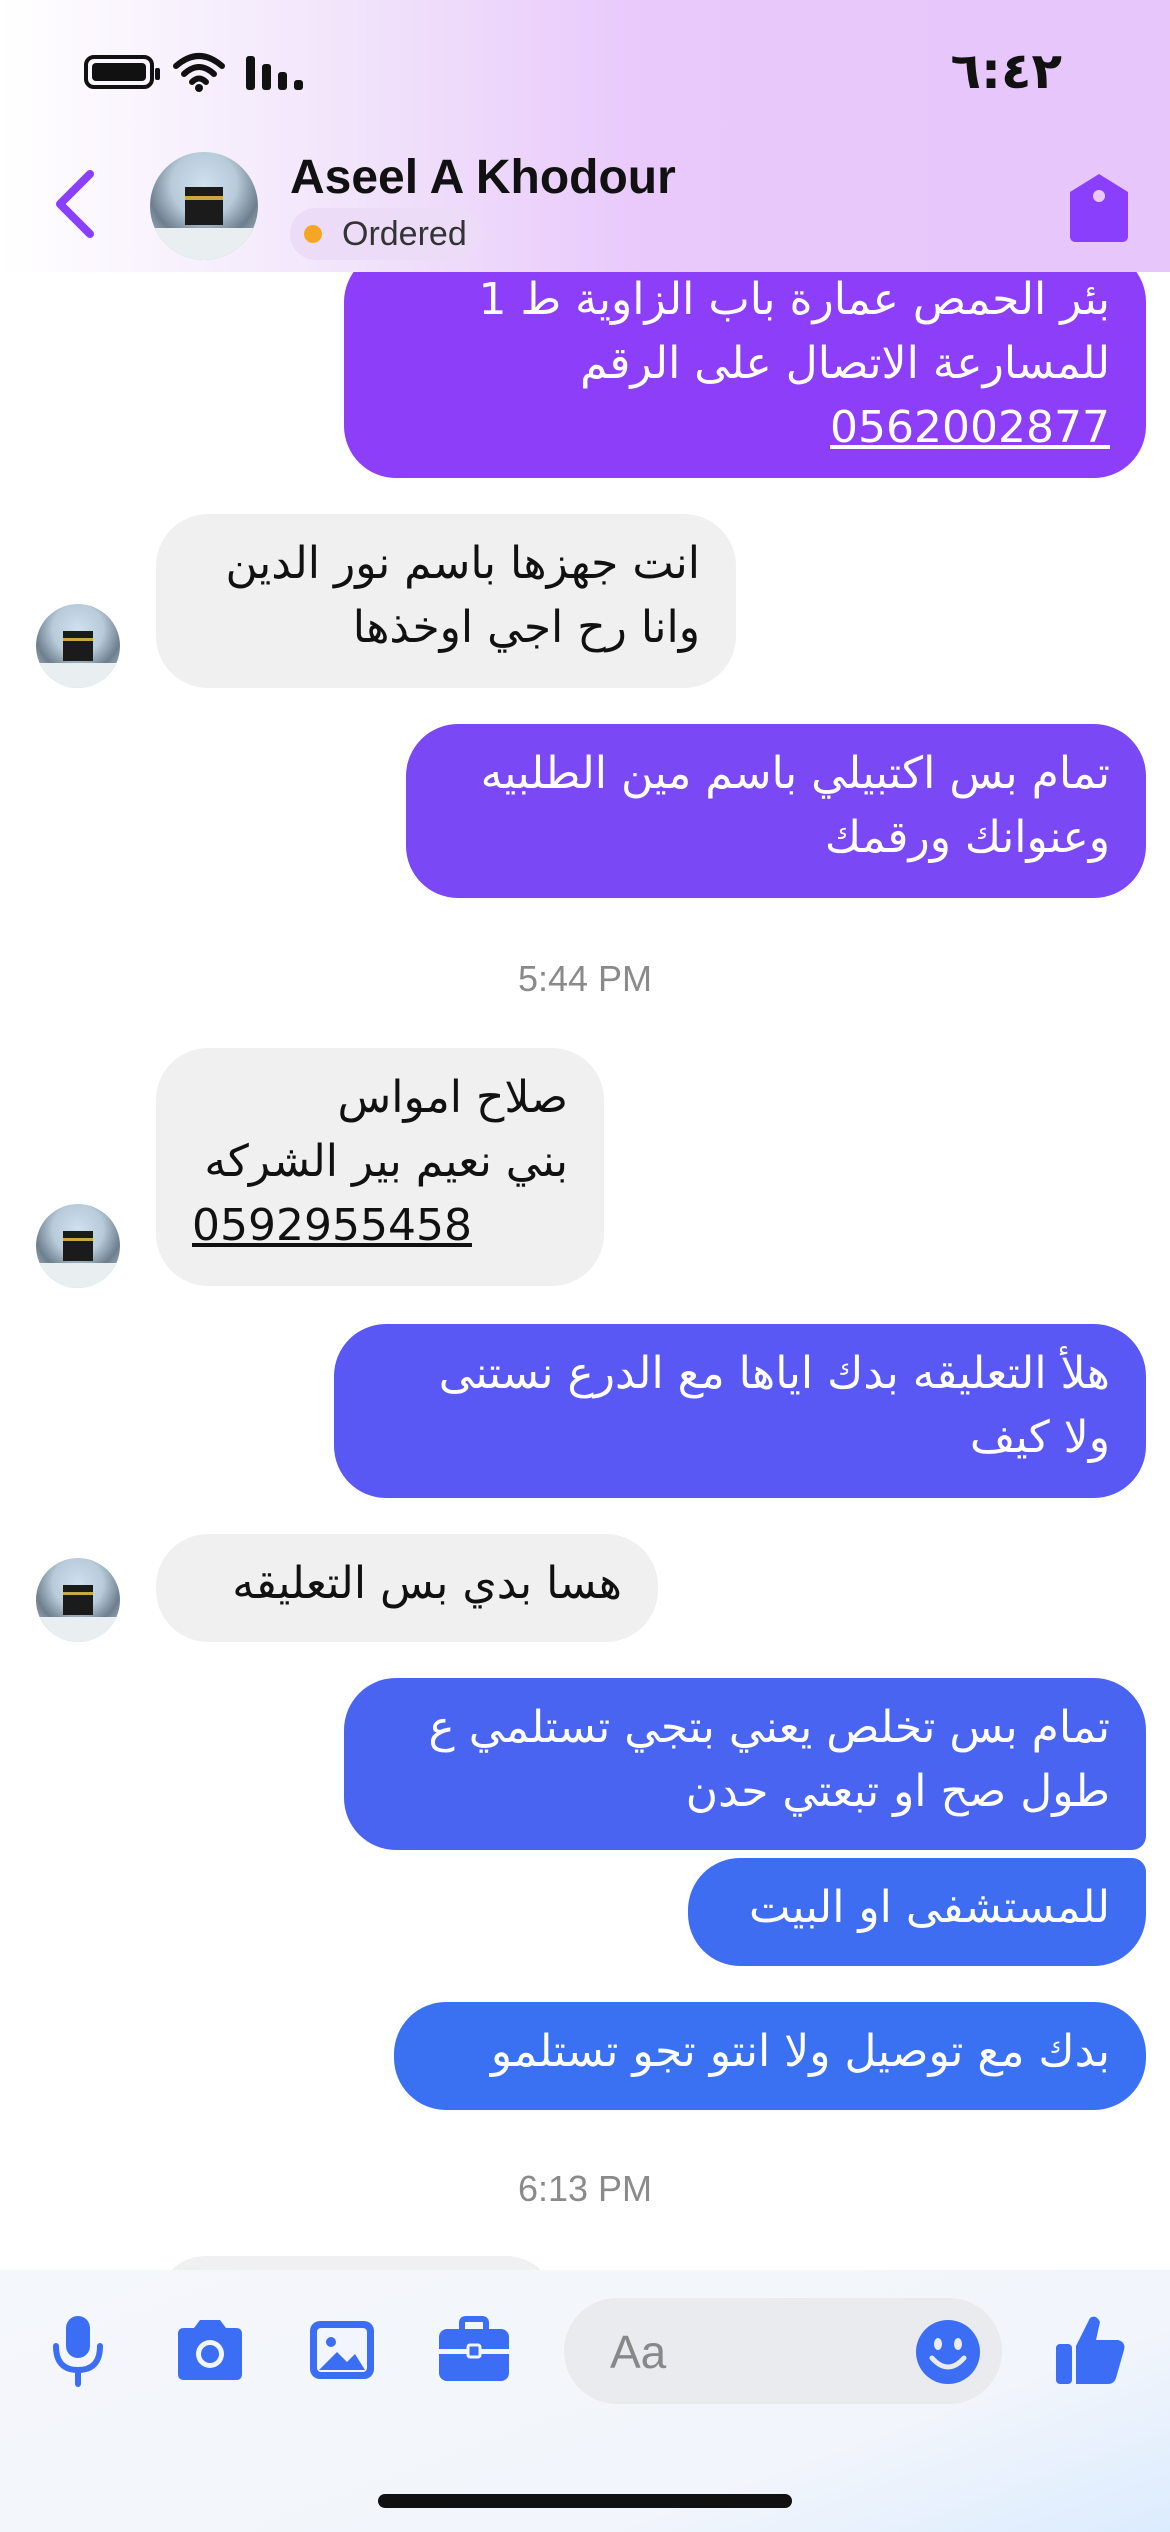 The height and width of the screenshot is (2532, 1170). Describe the element at coordinates (404, 233) in the screenshot. I see `order-status-label: Ordered` at that location.